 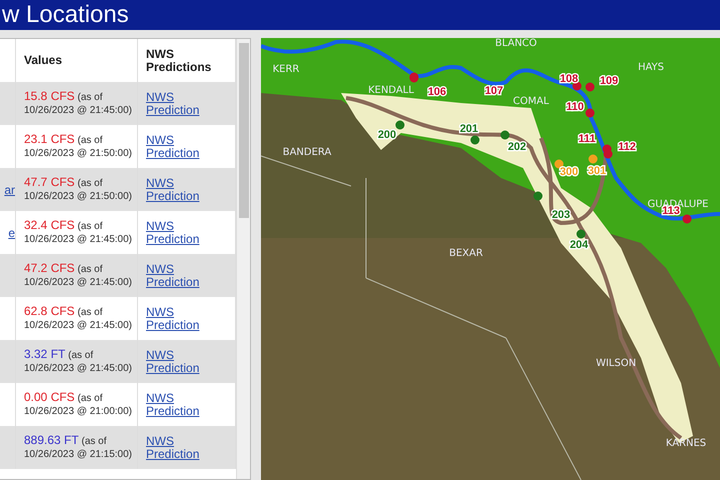 I want to click on site-label: 301, so click(x=597, y=171).